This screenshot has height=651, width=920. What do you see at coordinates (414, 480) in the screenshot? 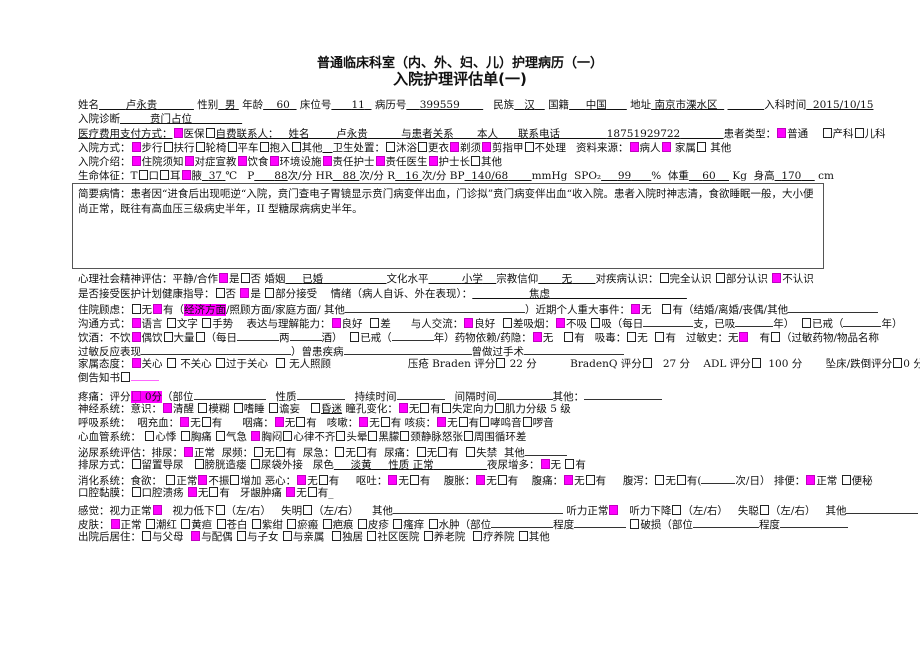
I see `vomit-yes-checkbox` at bounding box center [414, 480].